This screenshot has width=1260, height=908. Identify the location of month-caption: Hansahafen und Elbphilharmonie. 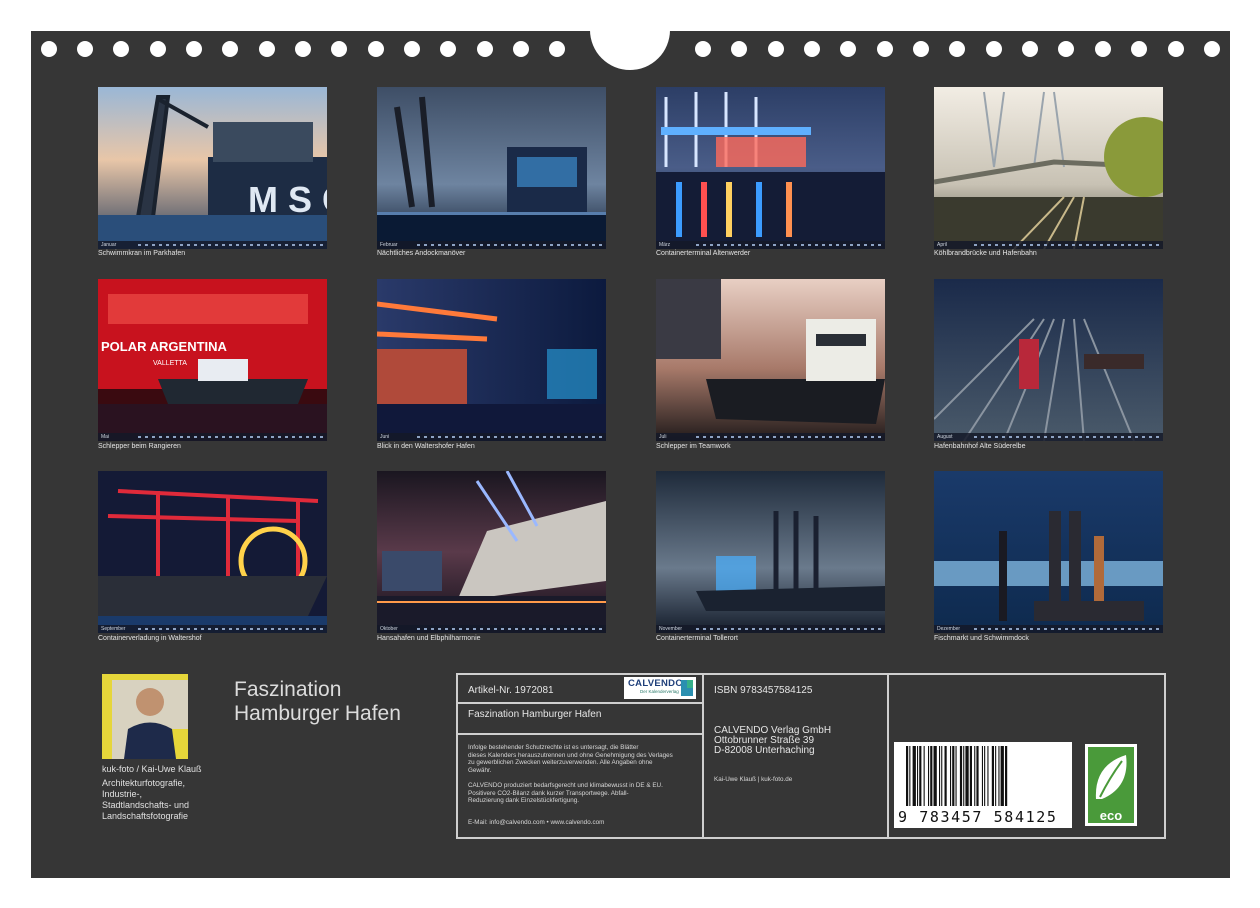
(429, 638).